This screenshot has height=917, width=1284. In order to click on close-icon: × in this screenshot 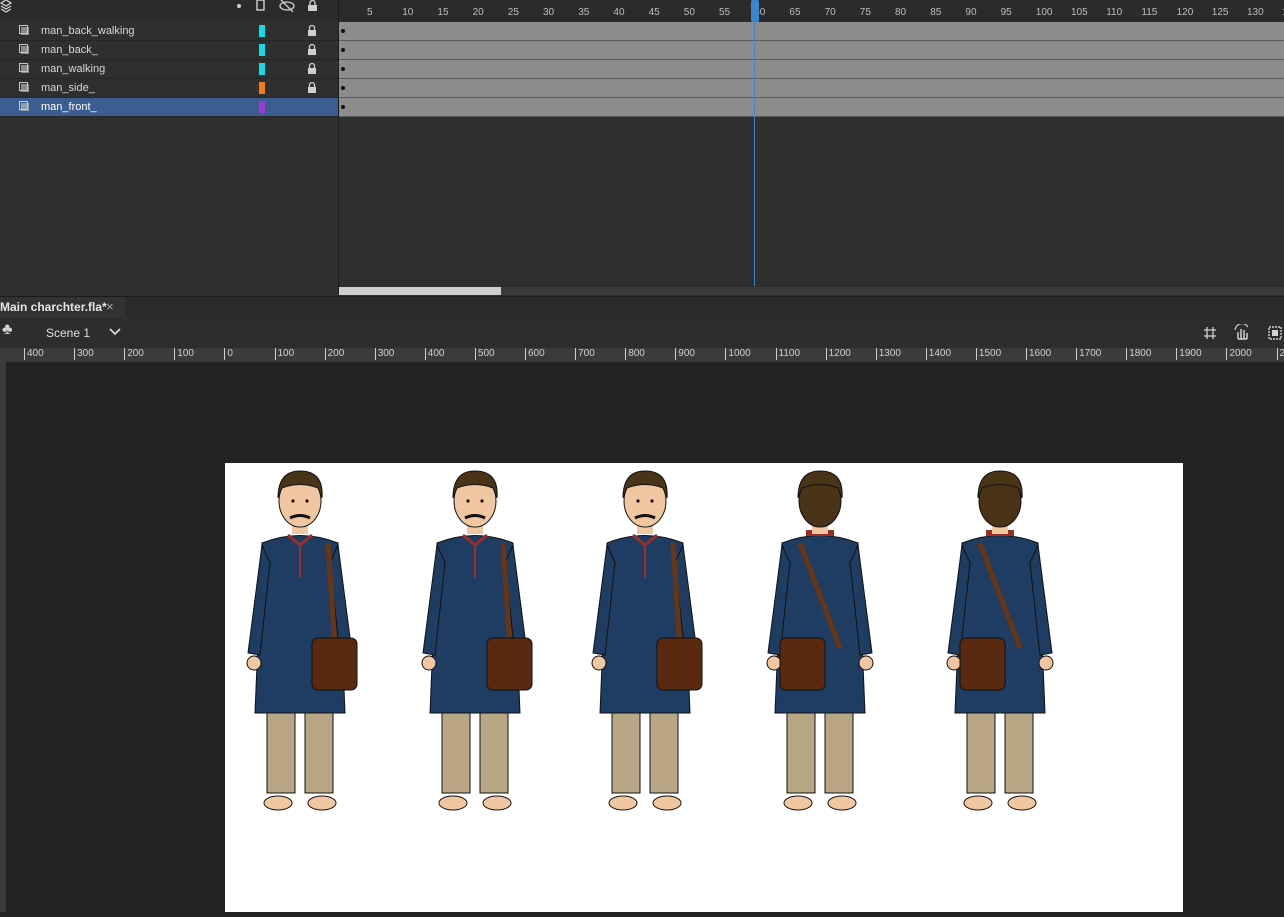, I will do `click(110, 307)`.